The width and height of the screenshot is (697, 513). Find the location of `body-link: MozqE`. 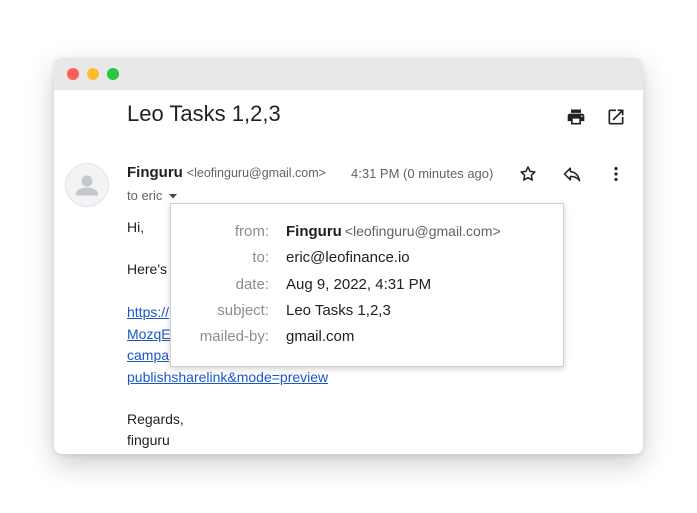

body-link: MozqE is located at coordinates (149, 334).